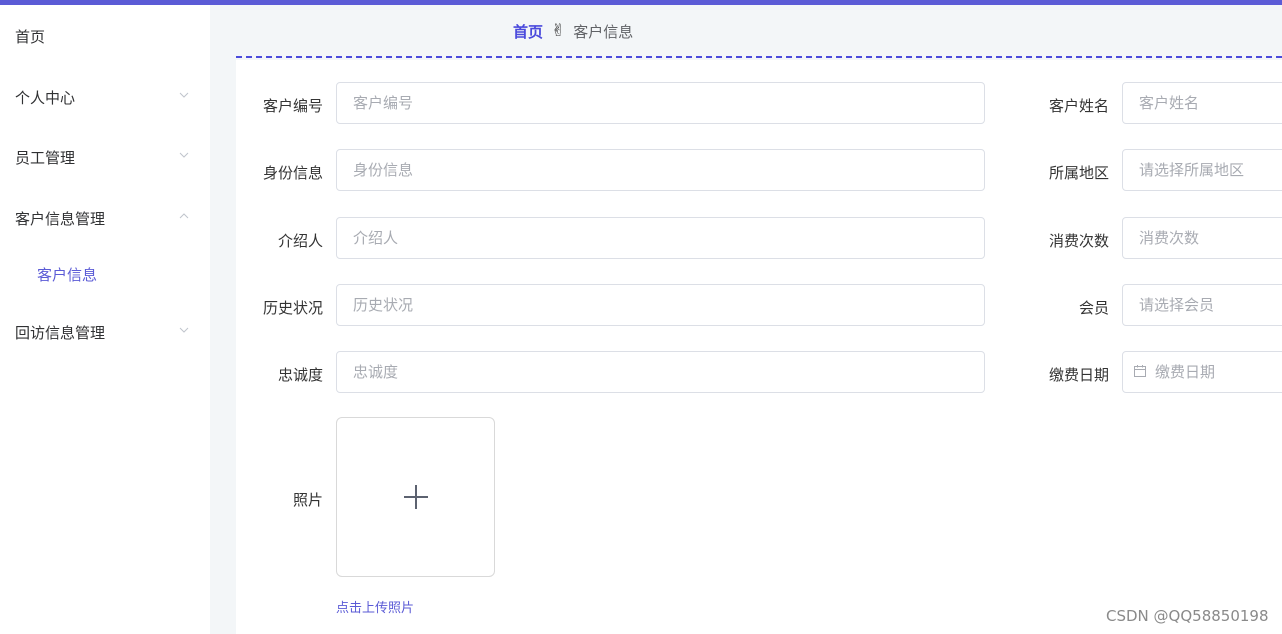  What do you see at coordinates (660, 103) in the screenshot?
I see `customer-no-input` at bounding box center [660, 103].